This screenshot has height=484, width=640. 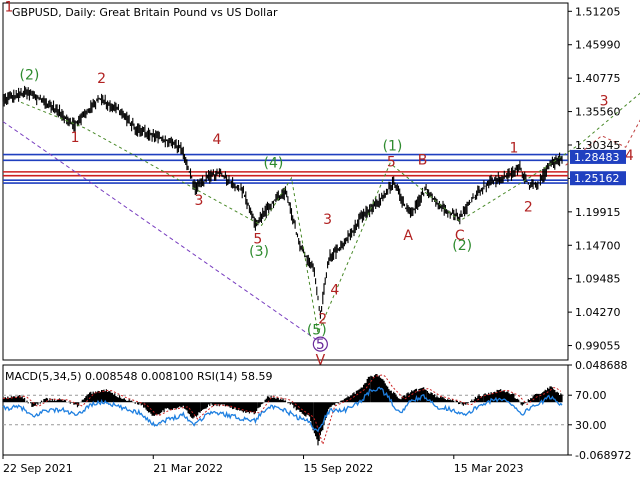 I want to click on price-tick-label: 1.51205, so click(x=598, y=11).